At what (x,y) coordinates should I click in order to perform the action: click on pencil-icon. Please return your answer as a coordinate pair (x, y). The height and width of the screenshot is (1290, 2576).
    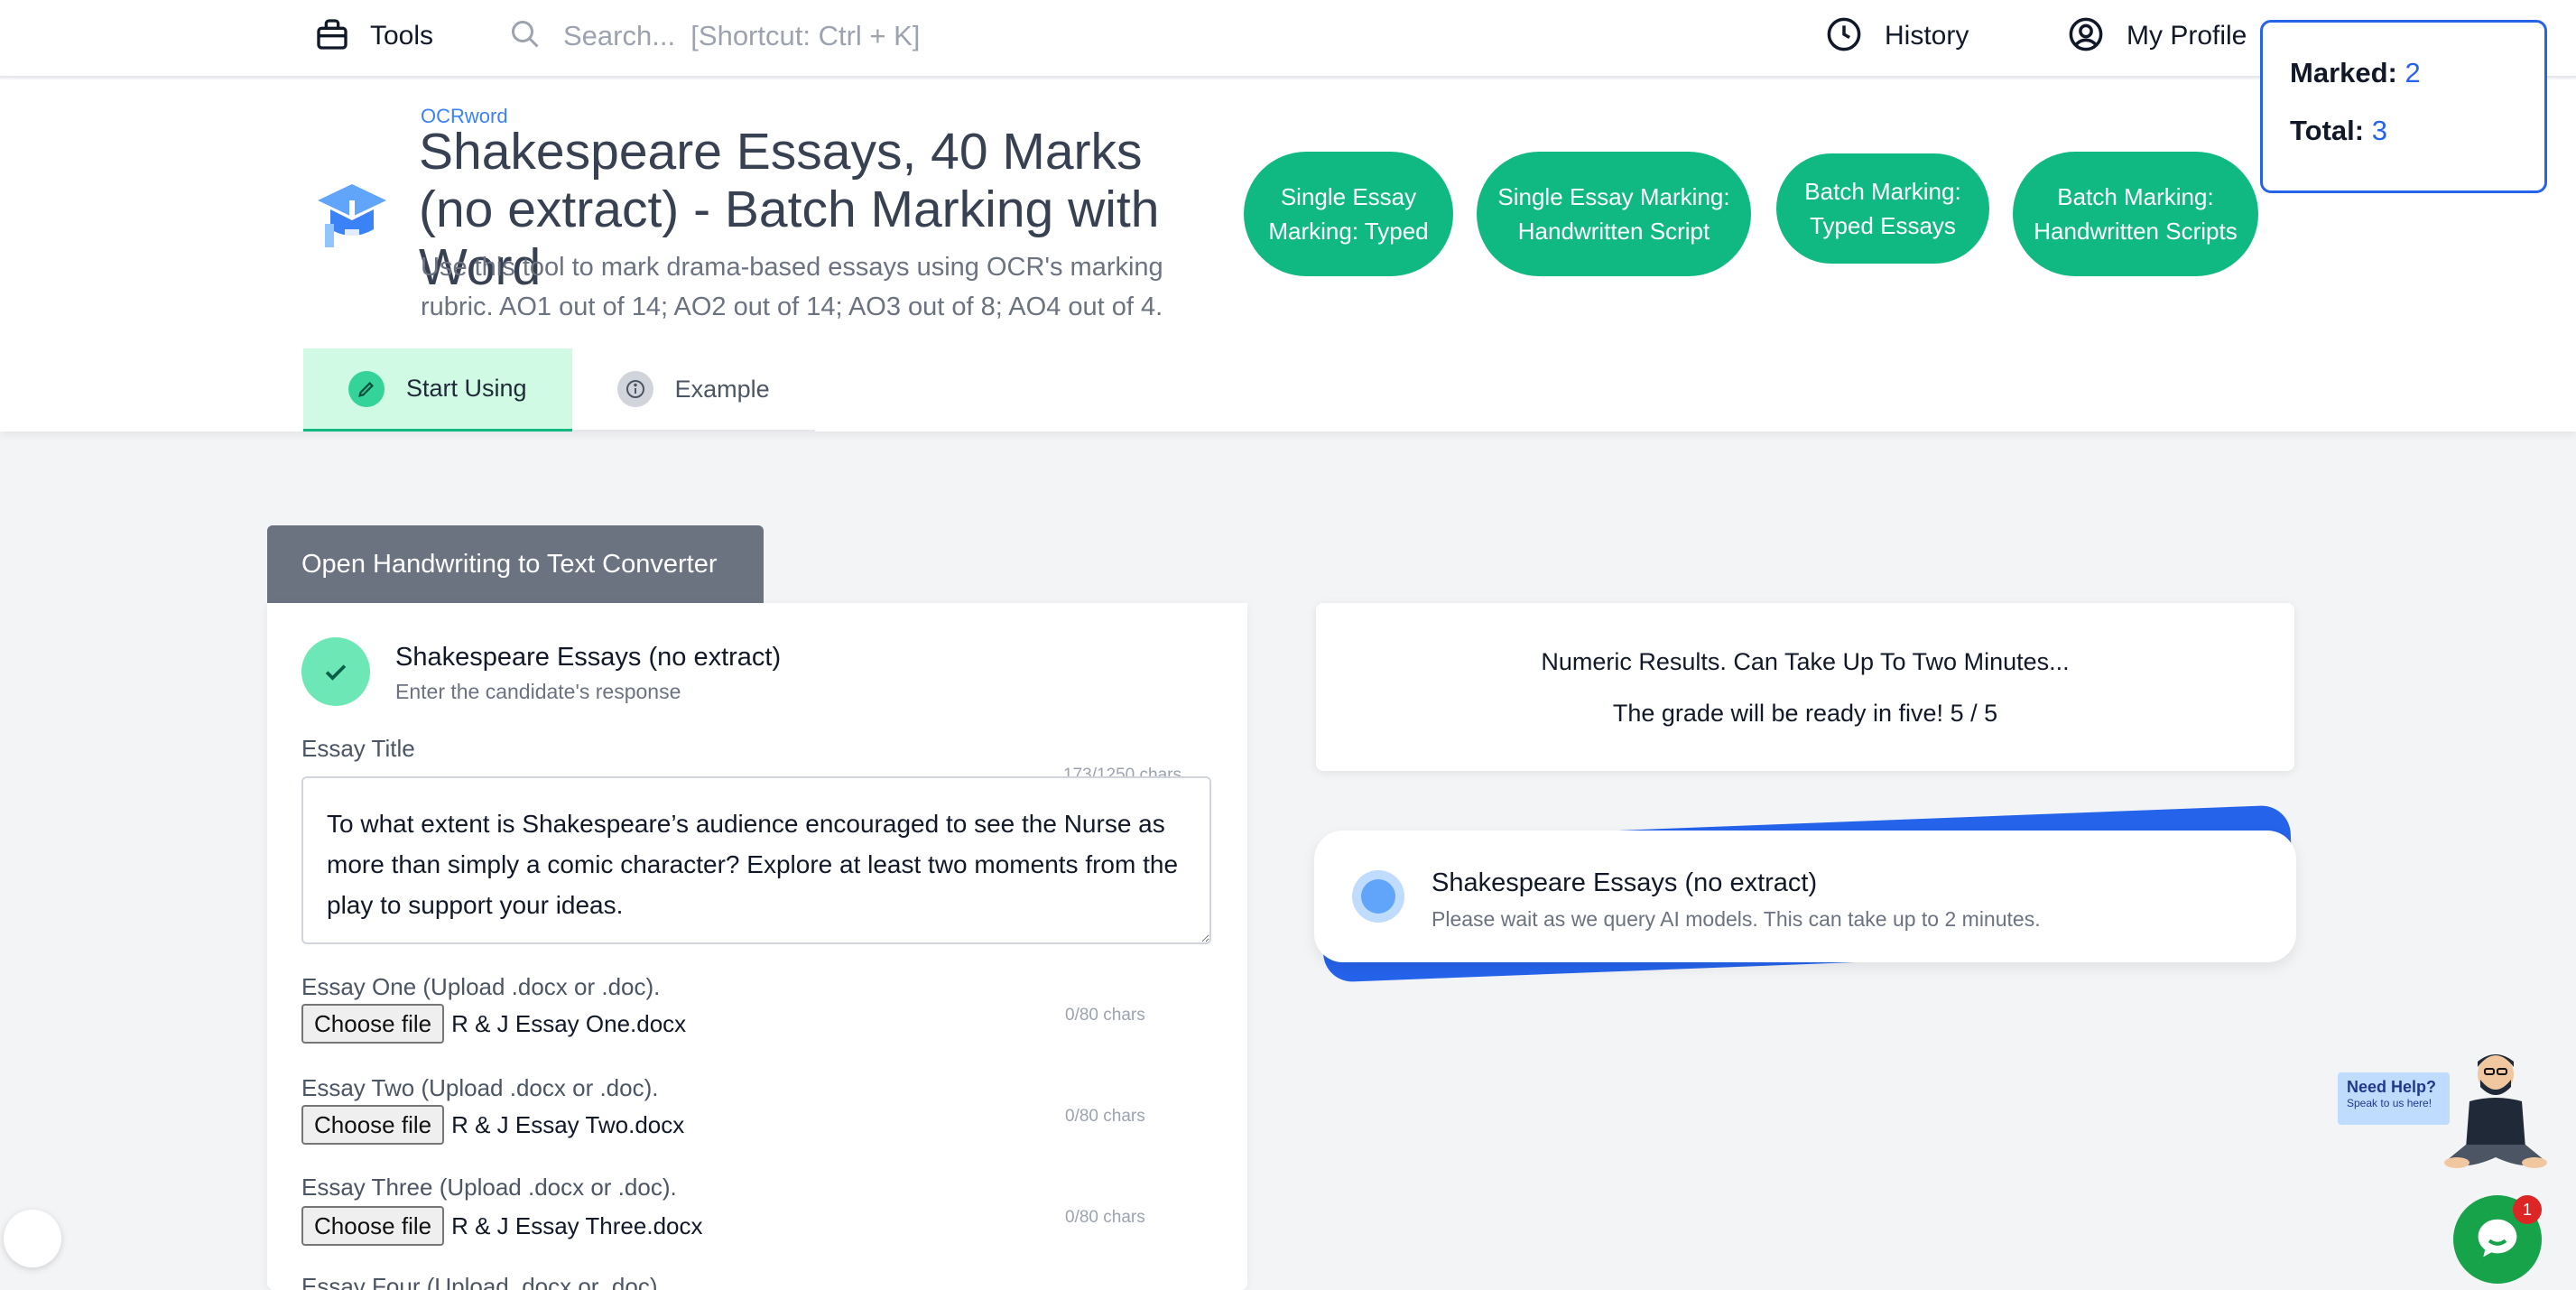
    Looking at the image, I should click on (367, 388).